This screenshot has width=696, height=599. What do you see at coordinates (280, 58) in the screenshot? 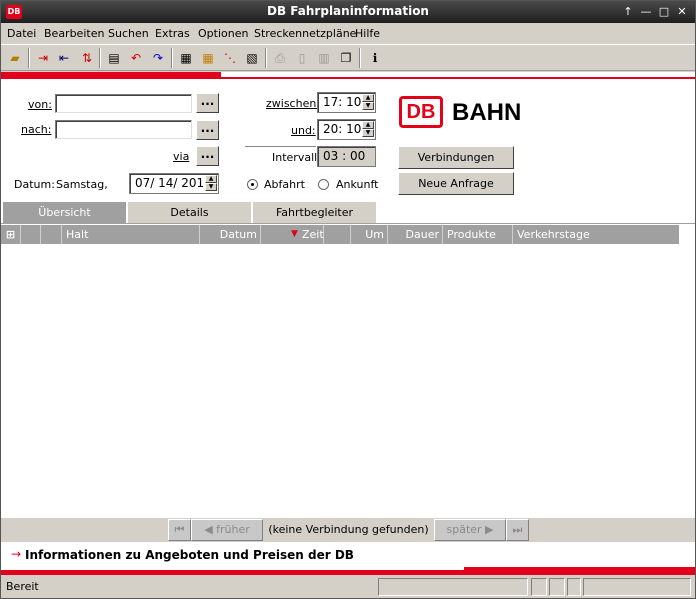
I see `print-icon: ⎙` at bounding box center [280, 58].